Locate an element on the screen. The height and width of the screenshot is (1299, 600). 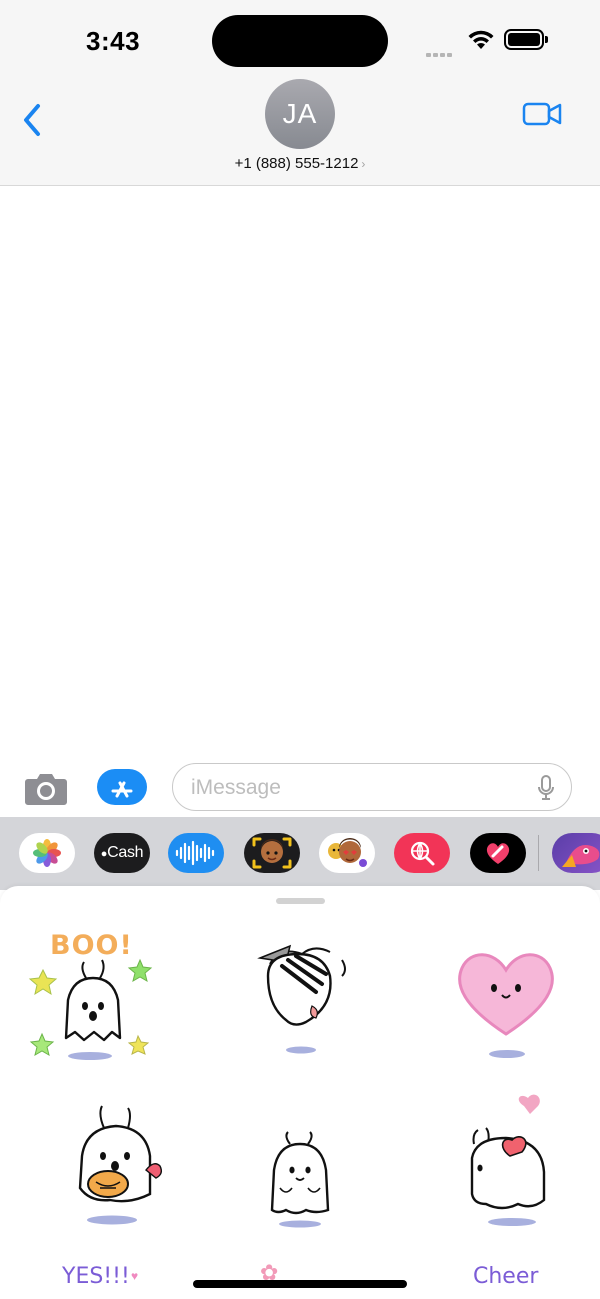
app-memoji is located at coordinates (272, 853).